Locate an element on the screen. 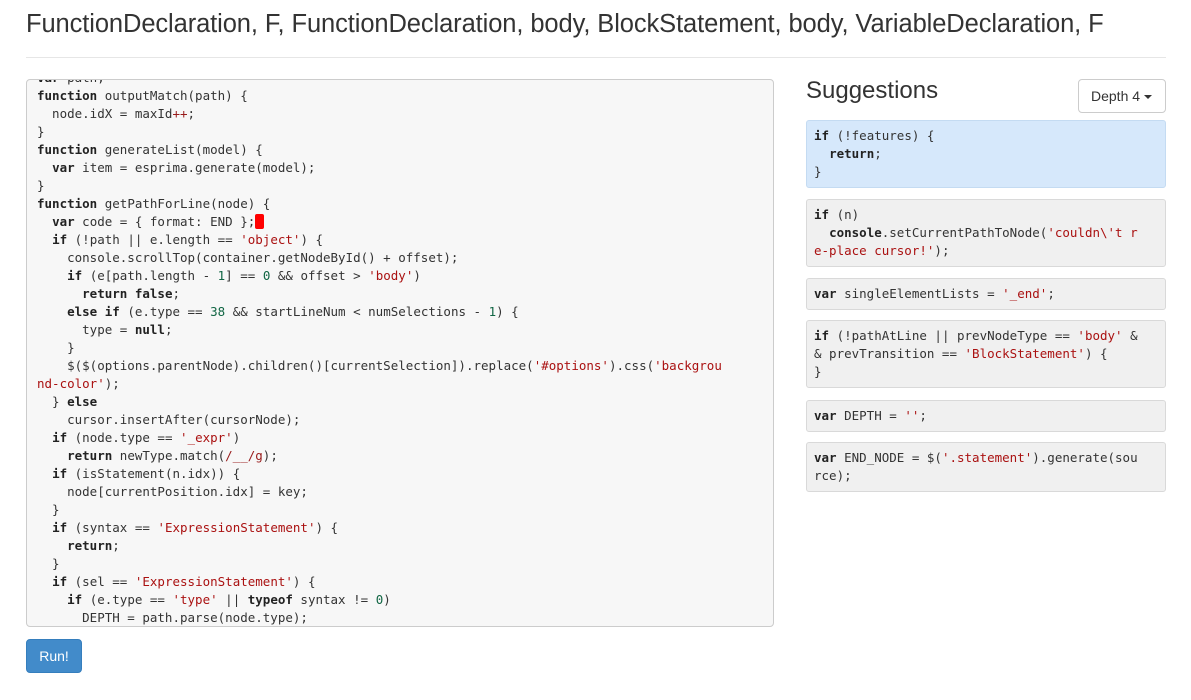 The width and height of the screenshot is (1191, 700). code-line: function outputMatch(path) { is located at coordinates (142, 95).